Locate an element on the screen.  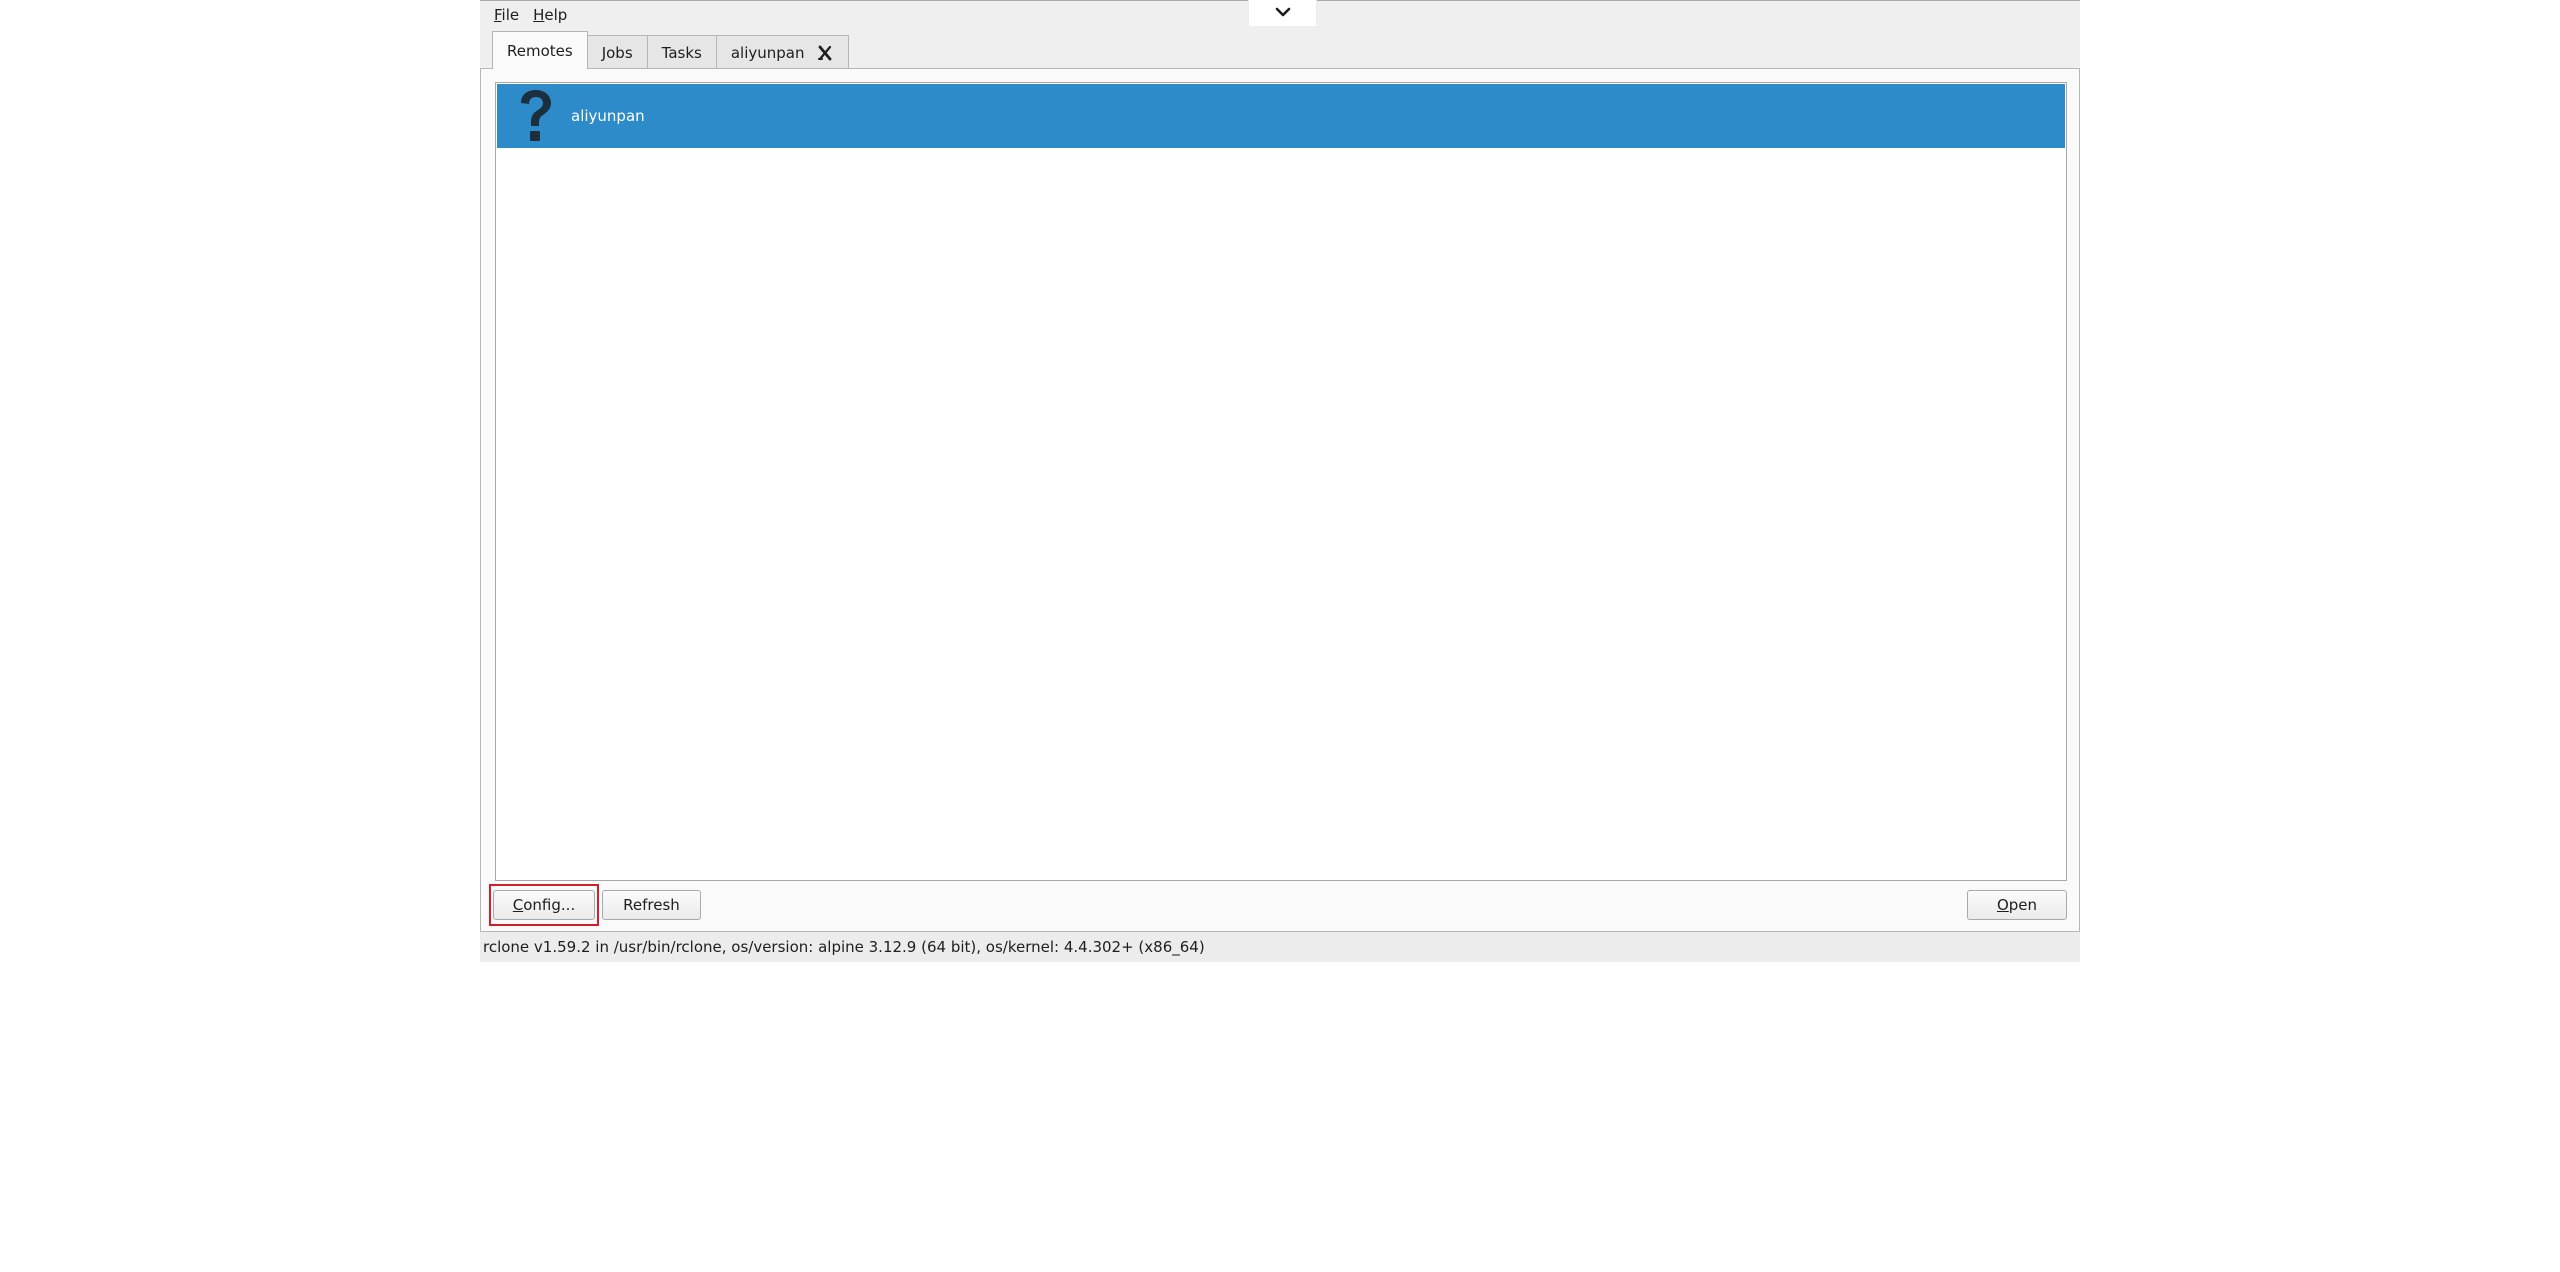
tab-label: Jobs is located at coordinates (617, 52).